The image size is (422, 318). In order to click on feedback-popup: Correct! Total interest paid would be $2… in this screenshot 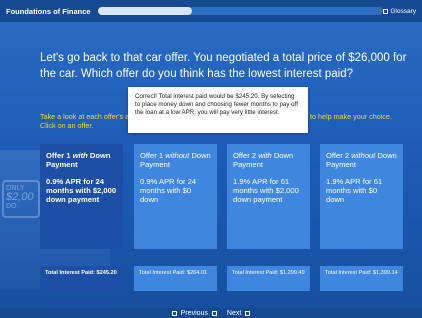, I will do `click(218, 110)`.